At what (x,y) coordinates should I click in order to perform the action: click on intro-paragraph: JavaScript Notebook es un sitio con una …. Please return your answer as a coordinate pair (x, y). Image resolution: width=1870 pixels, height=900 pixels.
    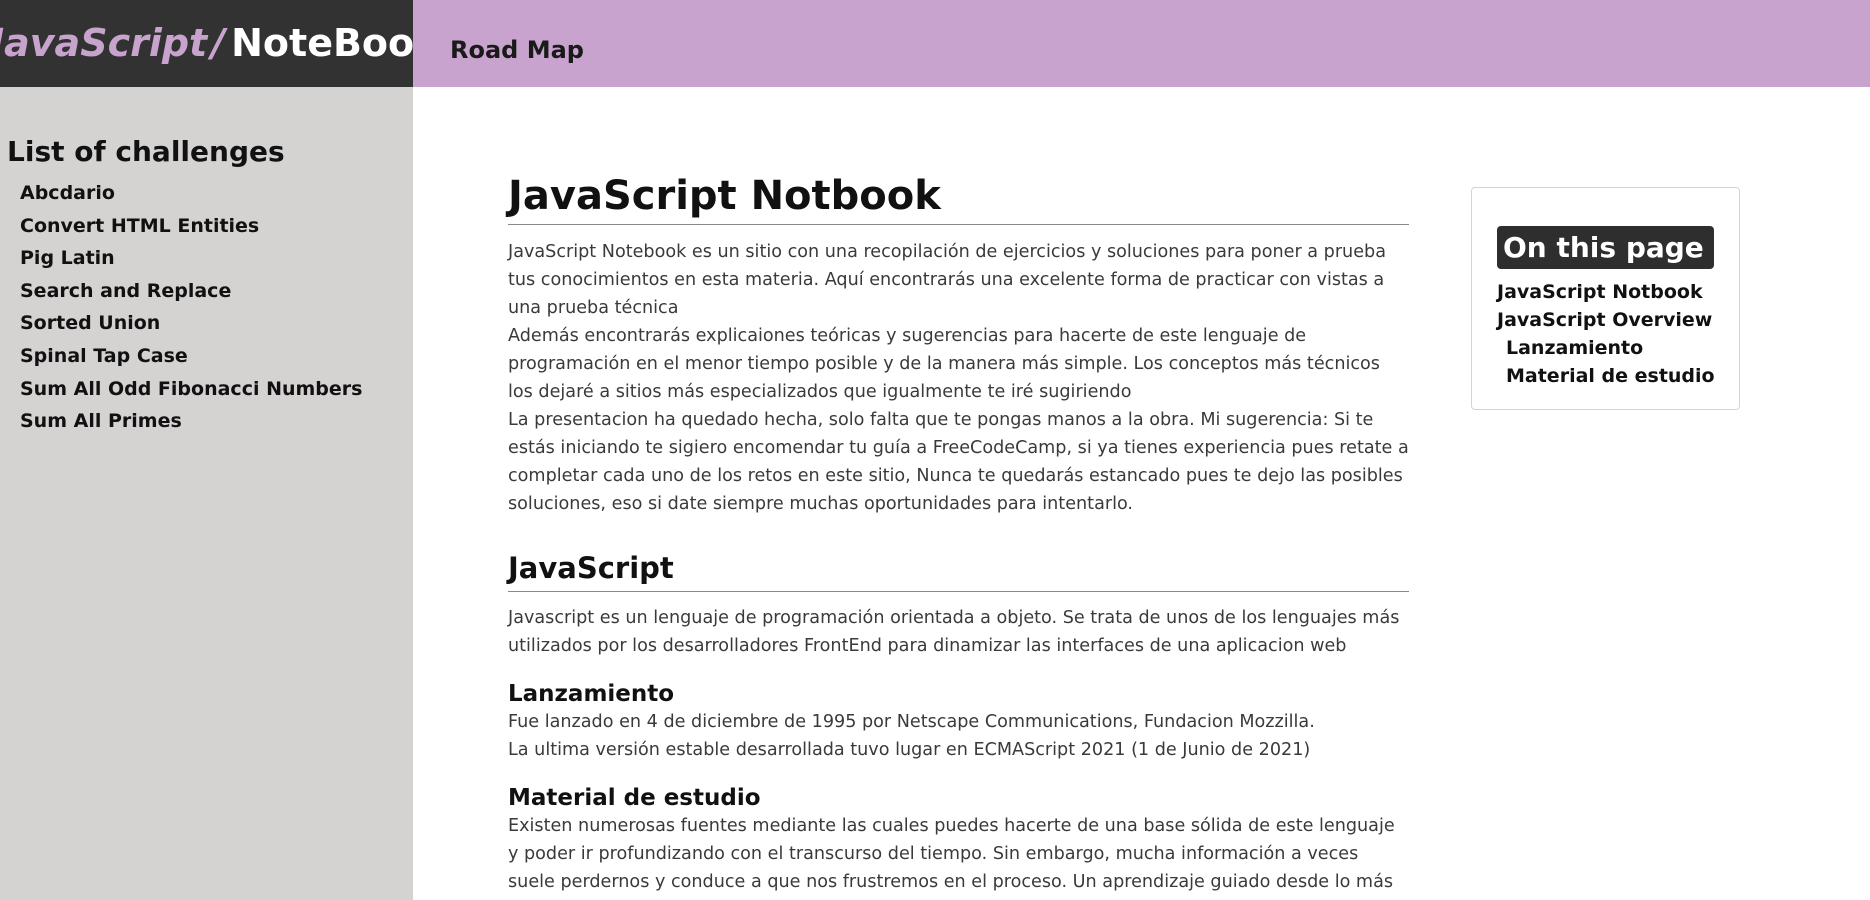
    Looking at the image, I should click on (947, 280).